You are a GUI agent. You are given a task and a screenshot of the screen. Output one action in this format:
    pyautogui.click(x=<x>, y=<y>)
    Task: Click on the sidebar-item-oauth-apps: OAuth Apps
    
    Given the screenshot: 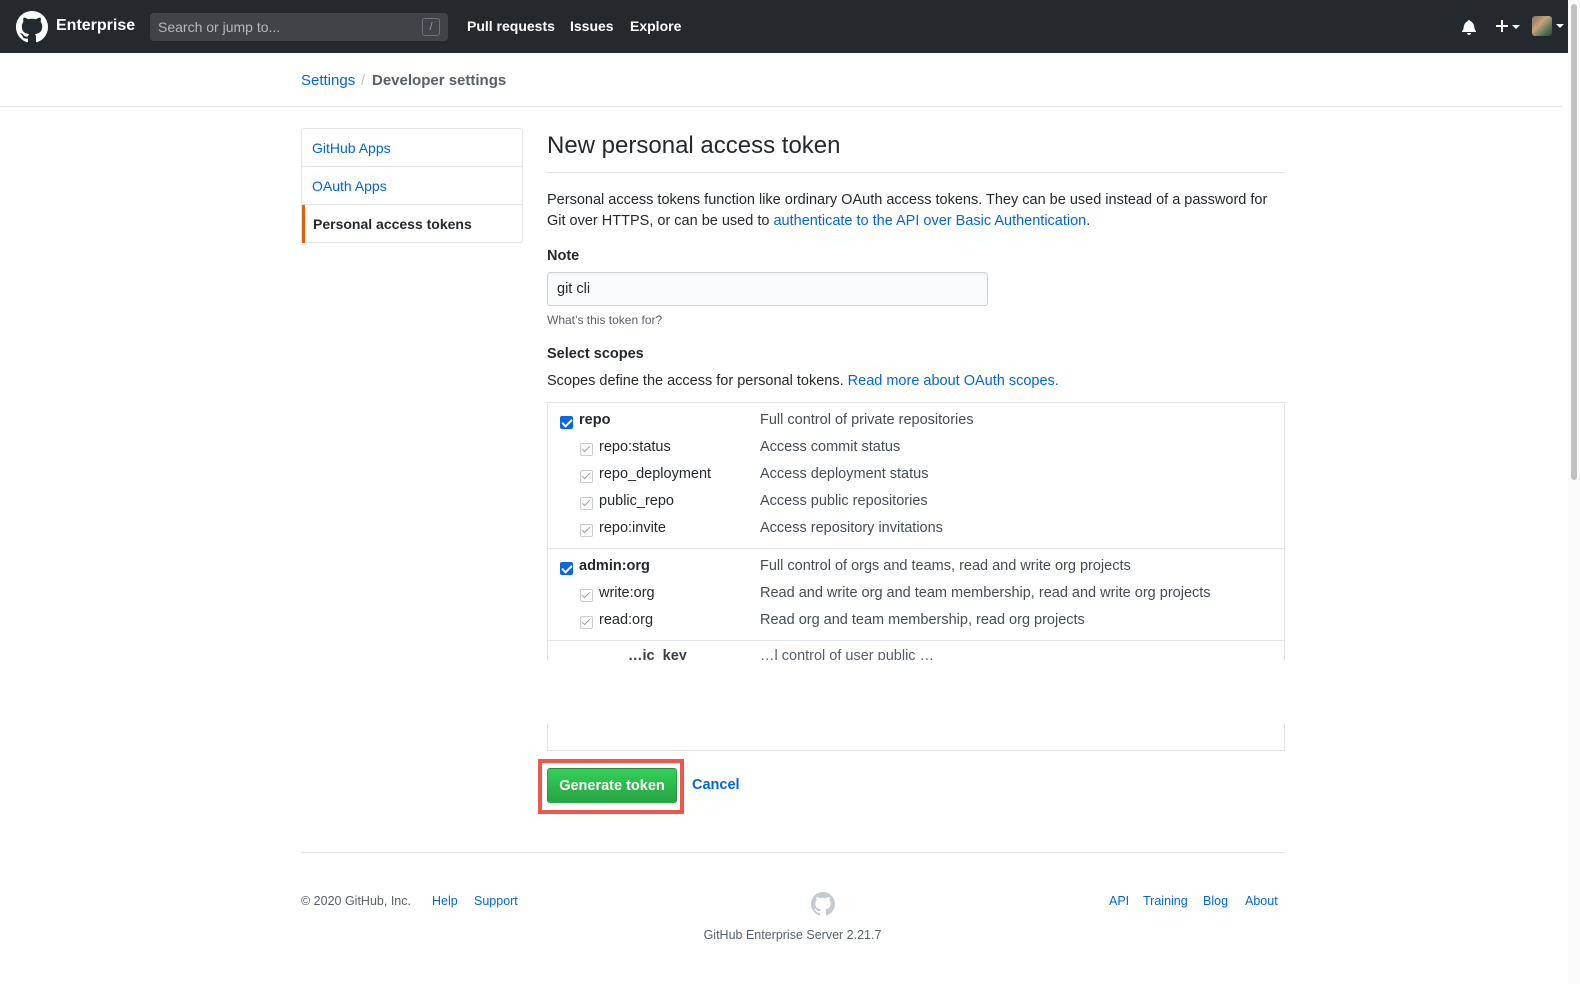 What is the action you would take?
    pyautogui.click(x=412, y=186)
    